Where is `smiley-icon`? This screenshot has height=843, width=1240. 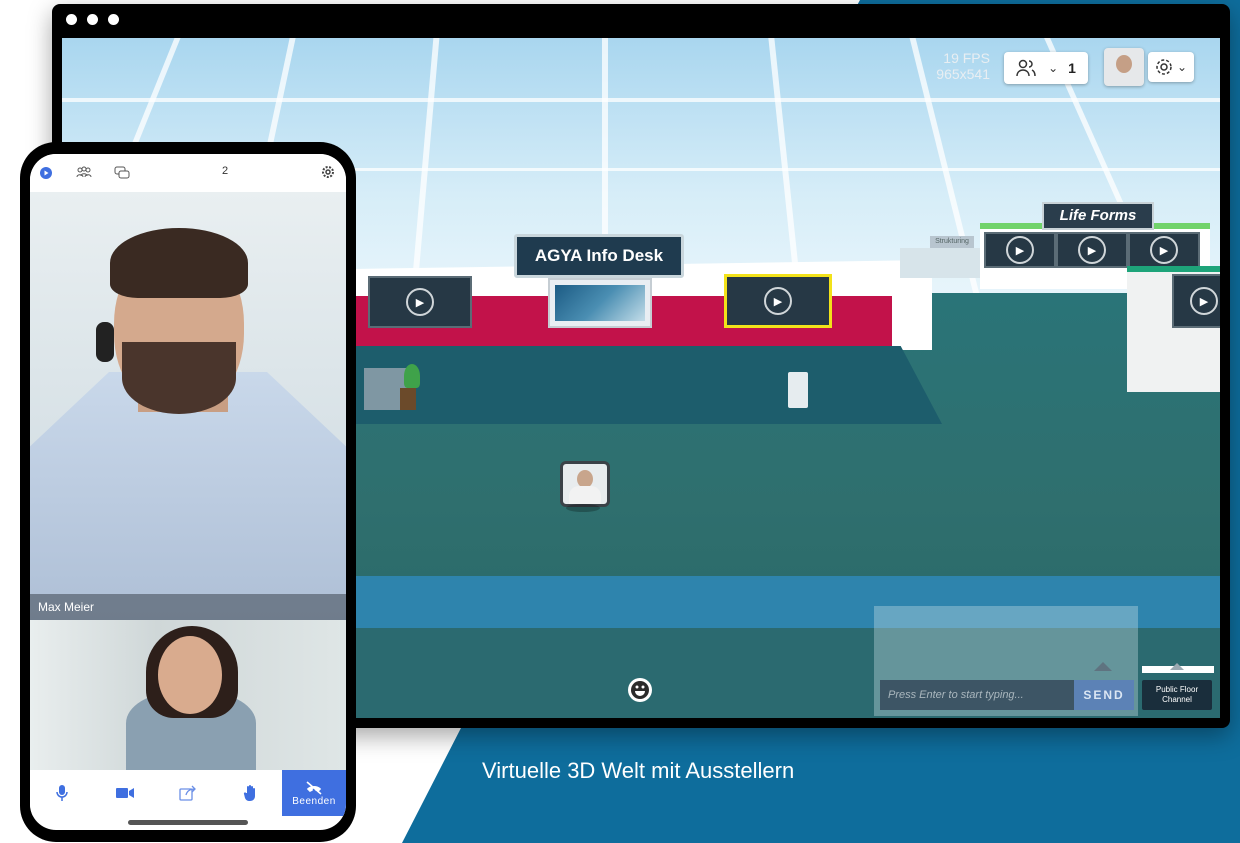 smiley-icon is located at coordinates (640, 690).